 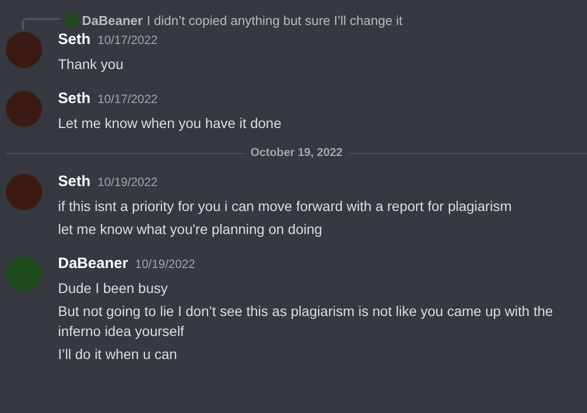 I want to click on message-text: Let me know when you have it done, so click(x=170, y=123).